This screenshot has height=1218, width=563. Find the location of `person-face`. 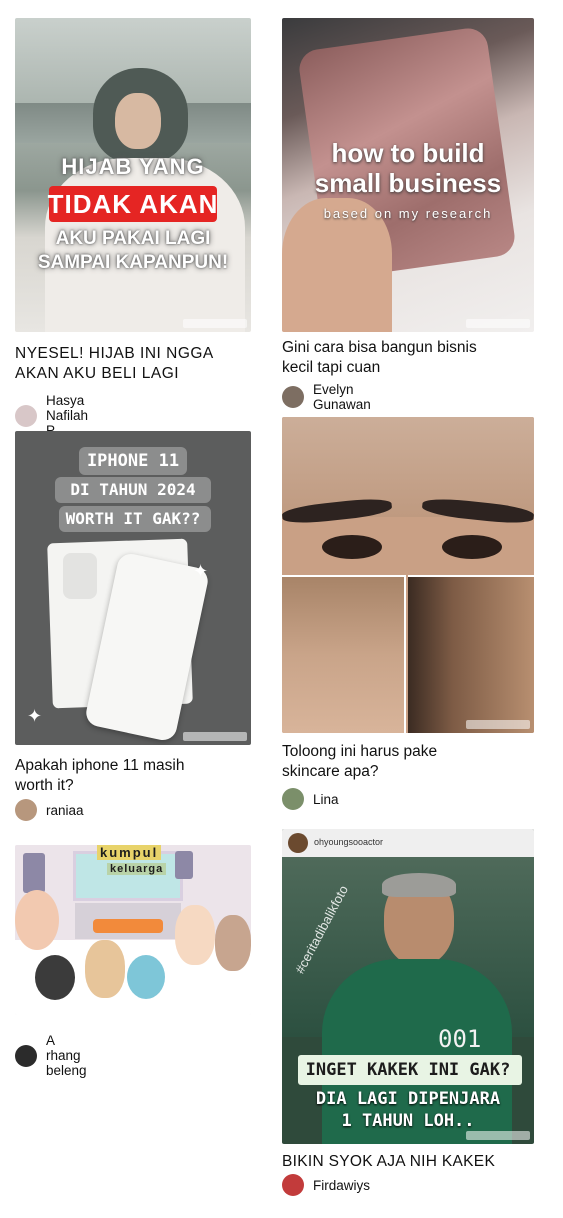

person-face is located at coordinates (138, 121).